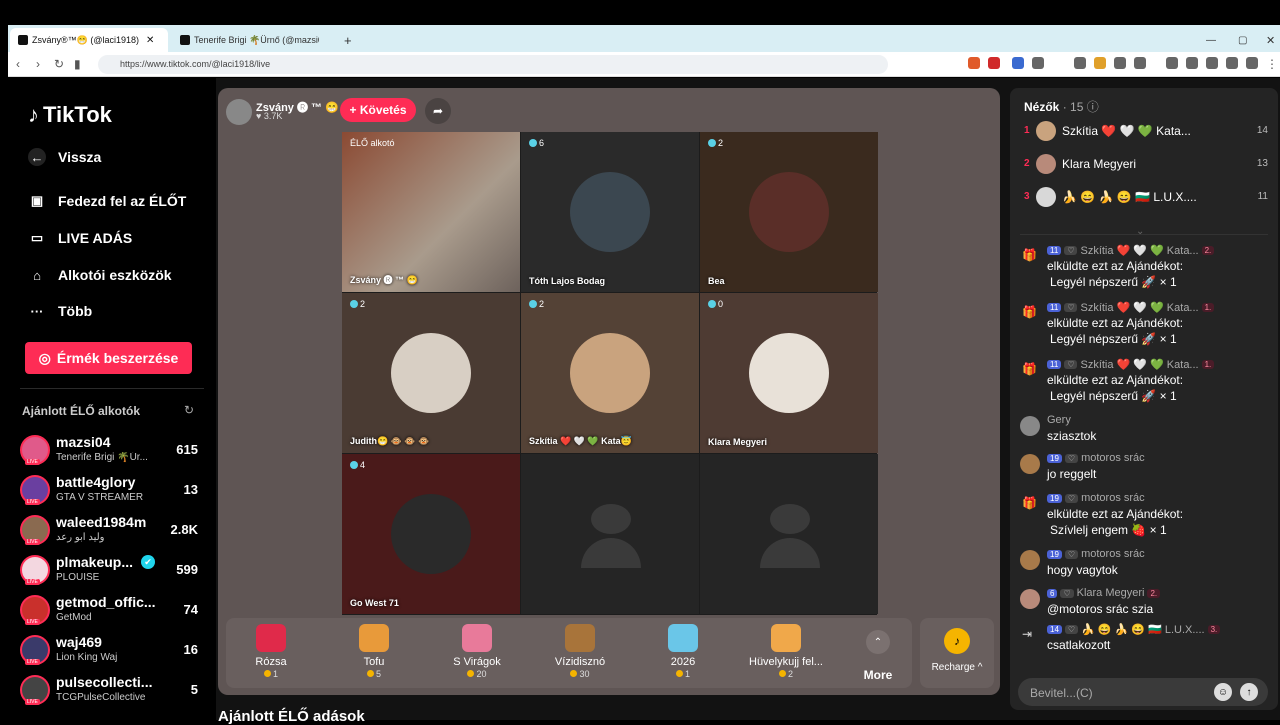  Describe the element at coordinates (1072, 436) in the screenshot. I see `chat-text: sziasztok` at that location.